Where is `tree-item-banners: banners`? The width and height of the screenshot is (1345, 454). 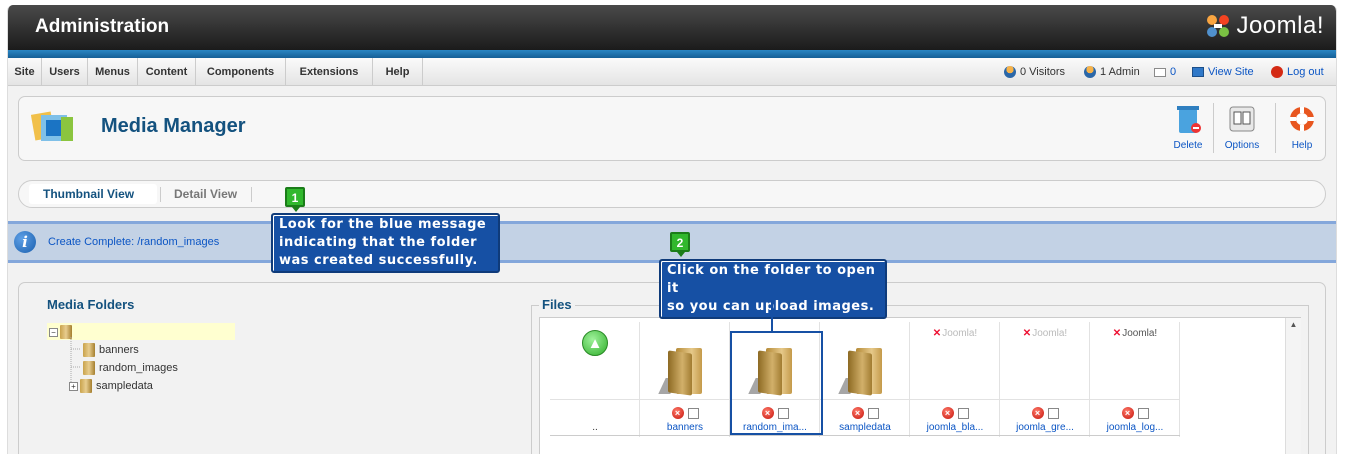 tree-item-banners: banners is located at coordinates (111, 350).